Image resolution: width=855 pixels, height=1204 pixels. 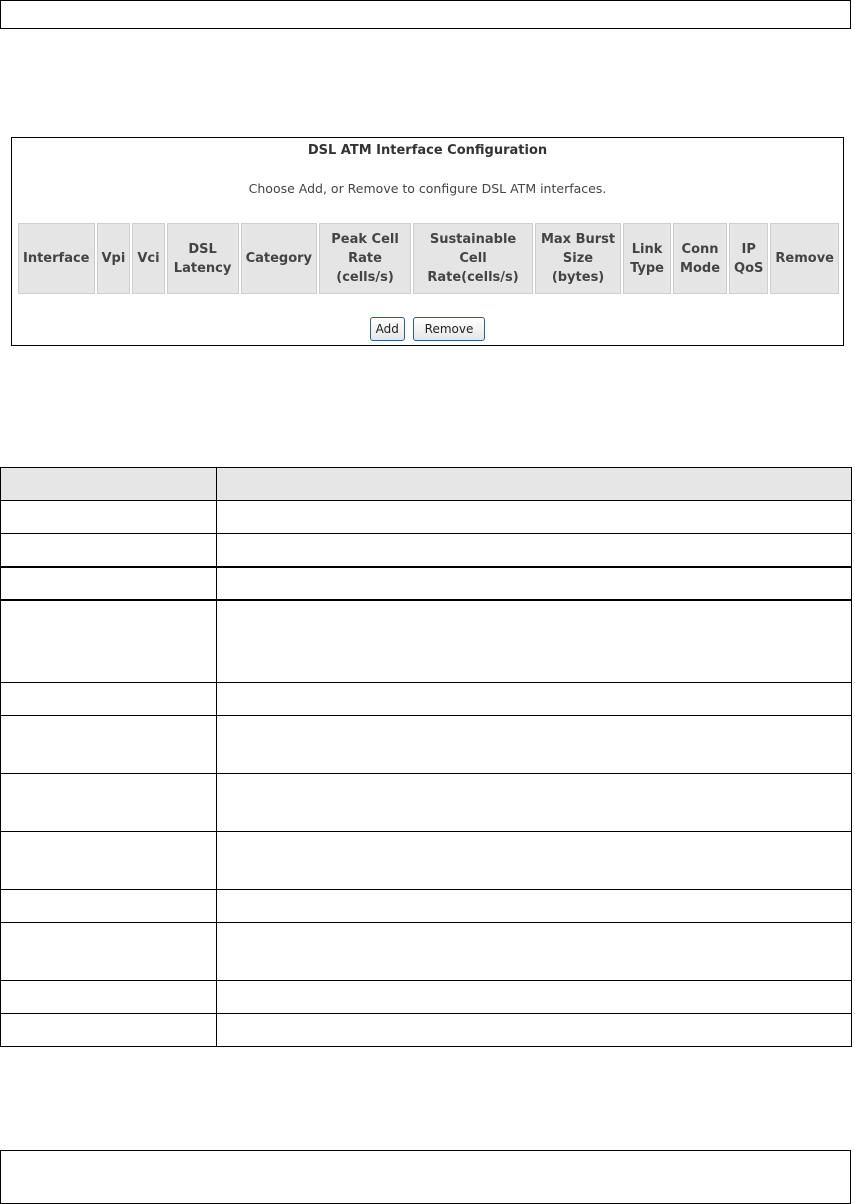 I want to click on col-peak-cell-rate: Peak Cell Rate (cells/s), so click(x=365, y=258).